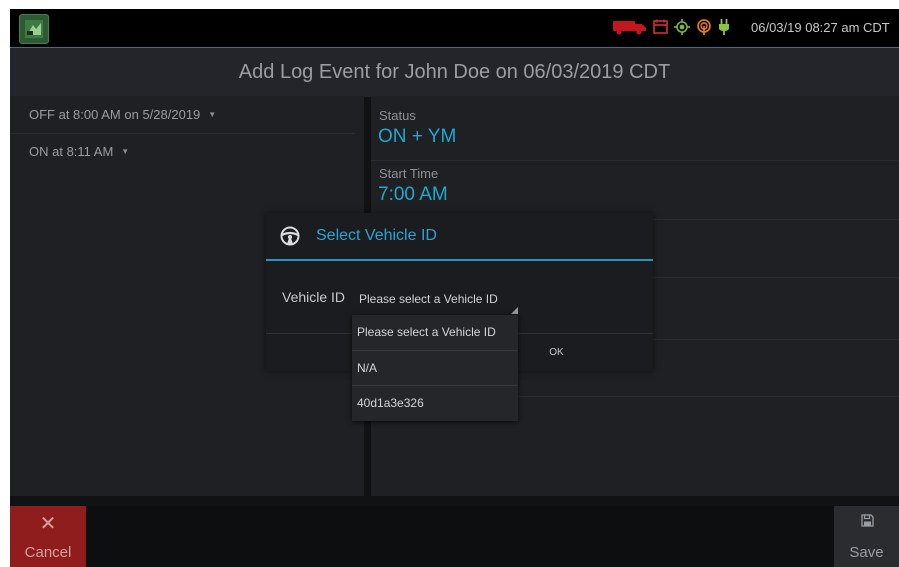 This screenshot has width=899, height=567. I want to click on list-item-off-event: OFF at 8:00 AM on 5/28/2019 ▼, so click(187, 114).